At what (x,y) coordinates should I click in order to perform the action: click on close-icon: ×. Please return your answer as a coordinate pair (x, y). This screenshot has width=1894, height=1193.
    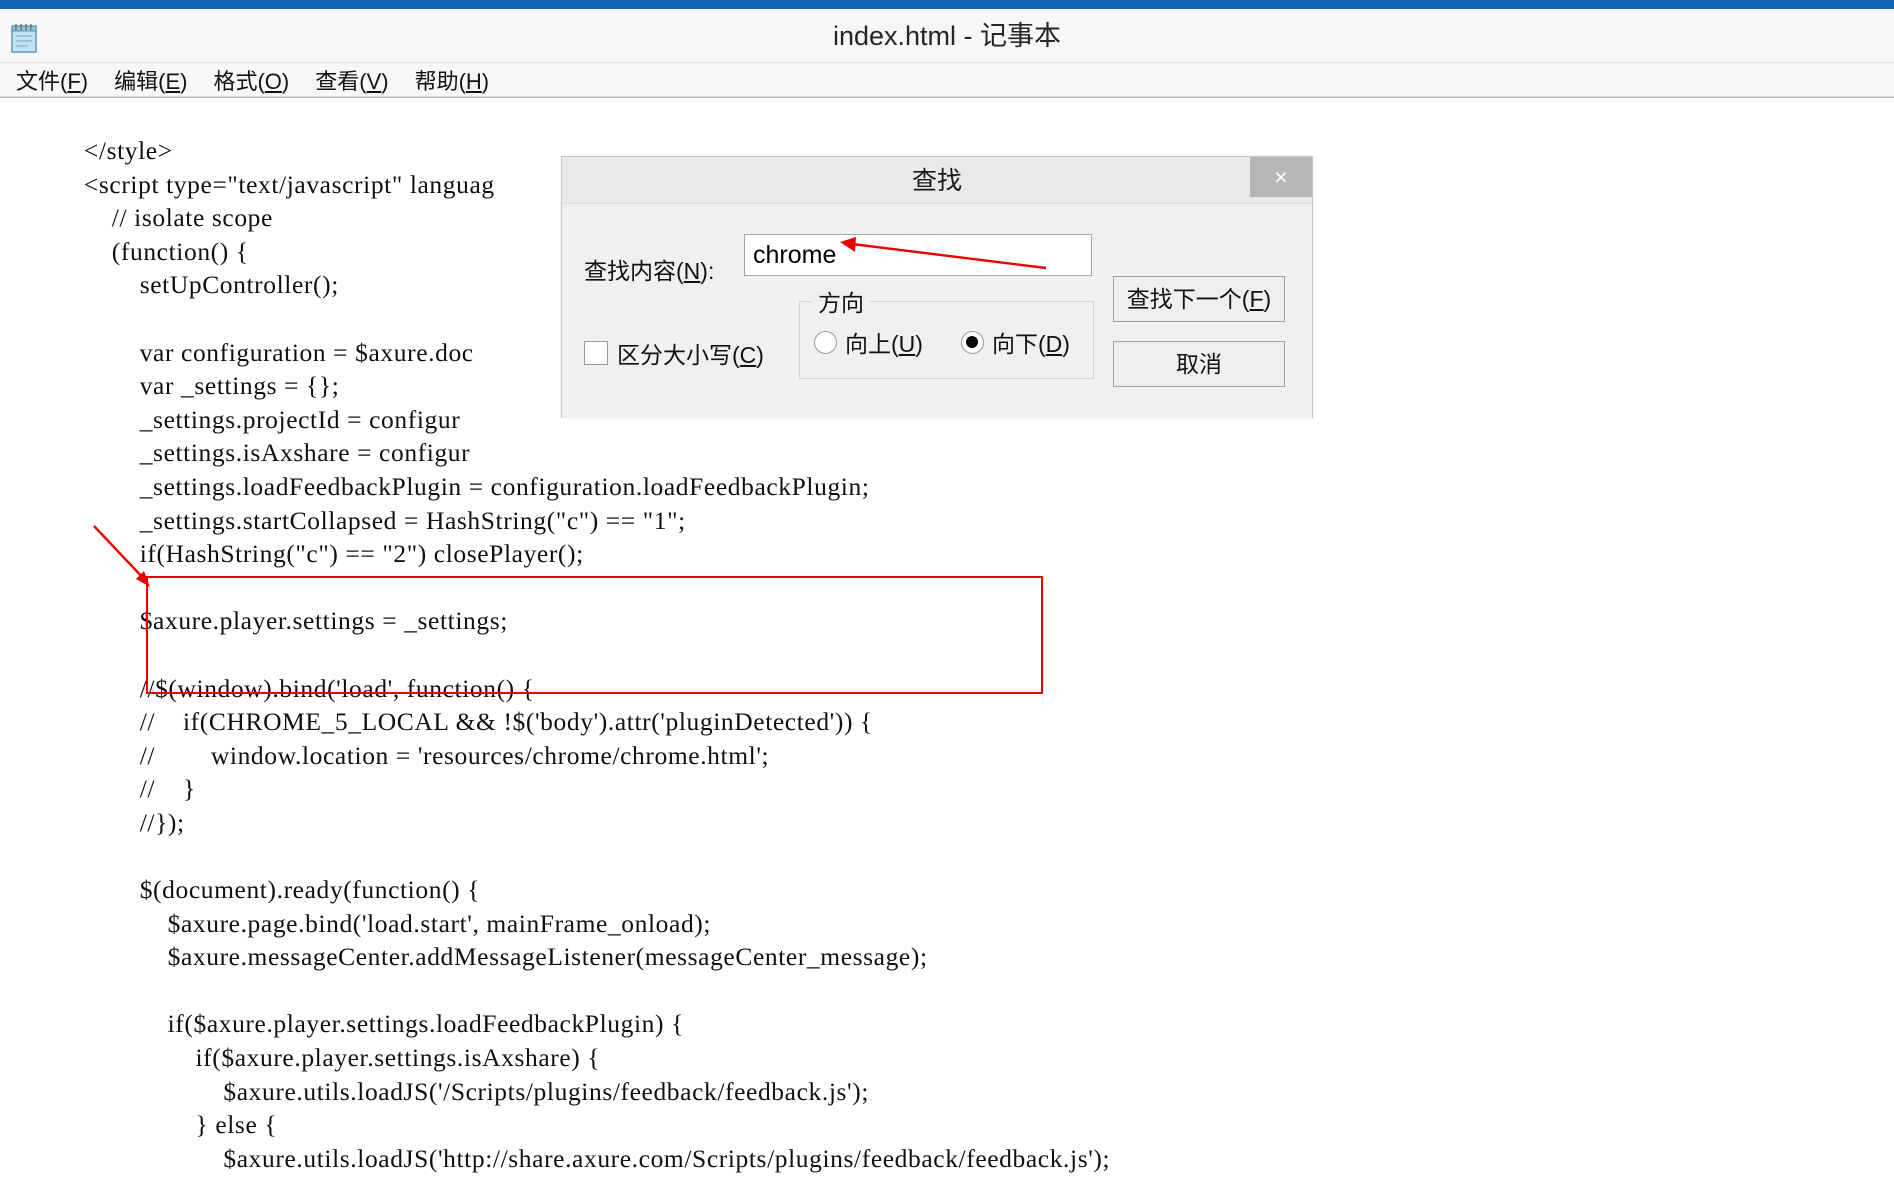
    Looking at the image, I should click on (1281, 177).